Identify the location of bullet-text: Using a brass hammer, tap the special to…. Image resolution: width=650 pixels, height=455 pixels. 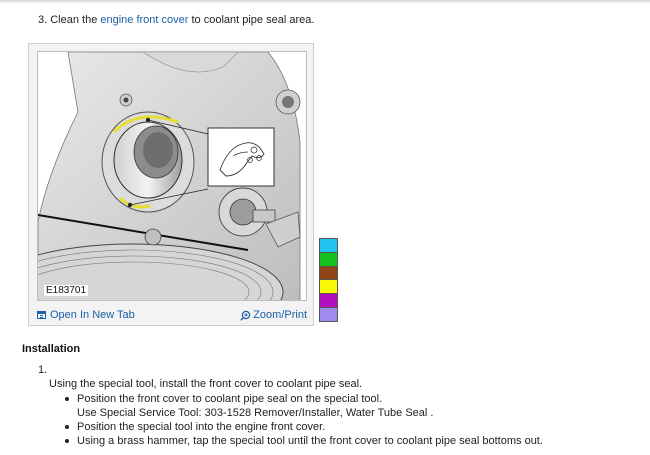
(310, 441).